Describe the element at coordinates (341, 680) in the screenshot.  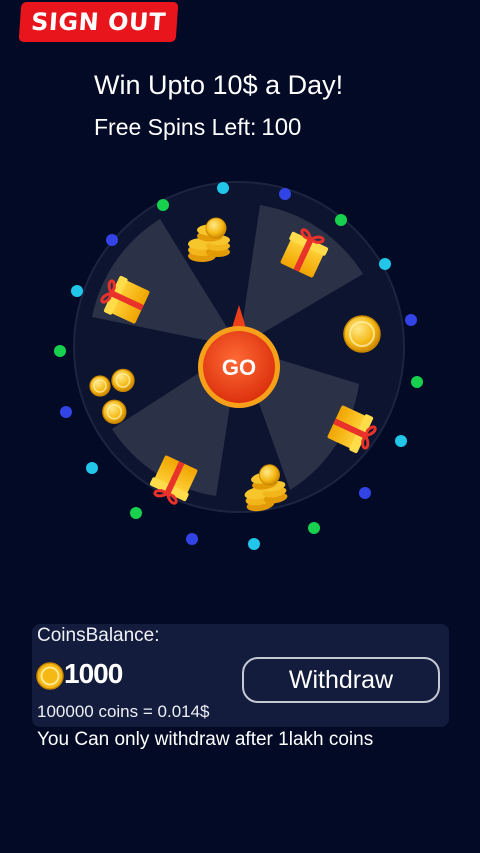
I see `withdraw-button: Withdraw` at that location.